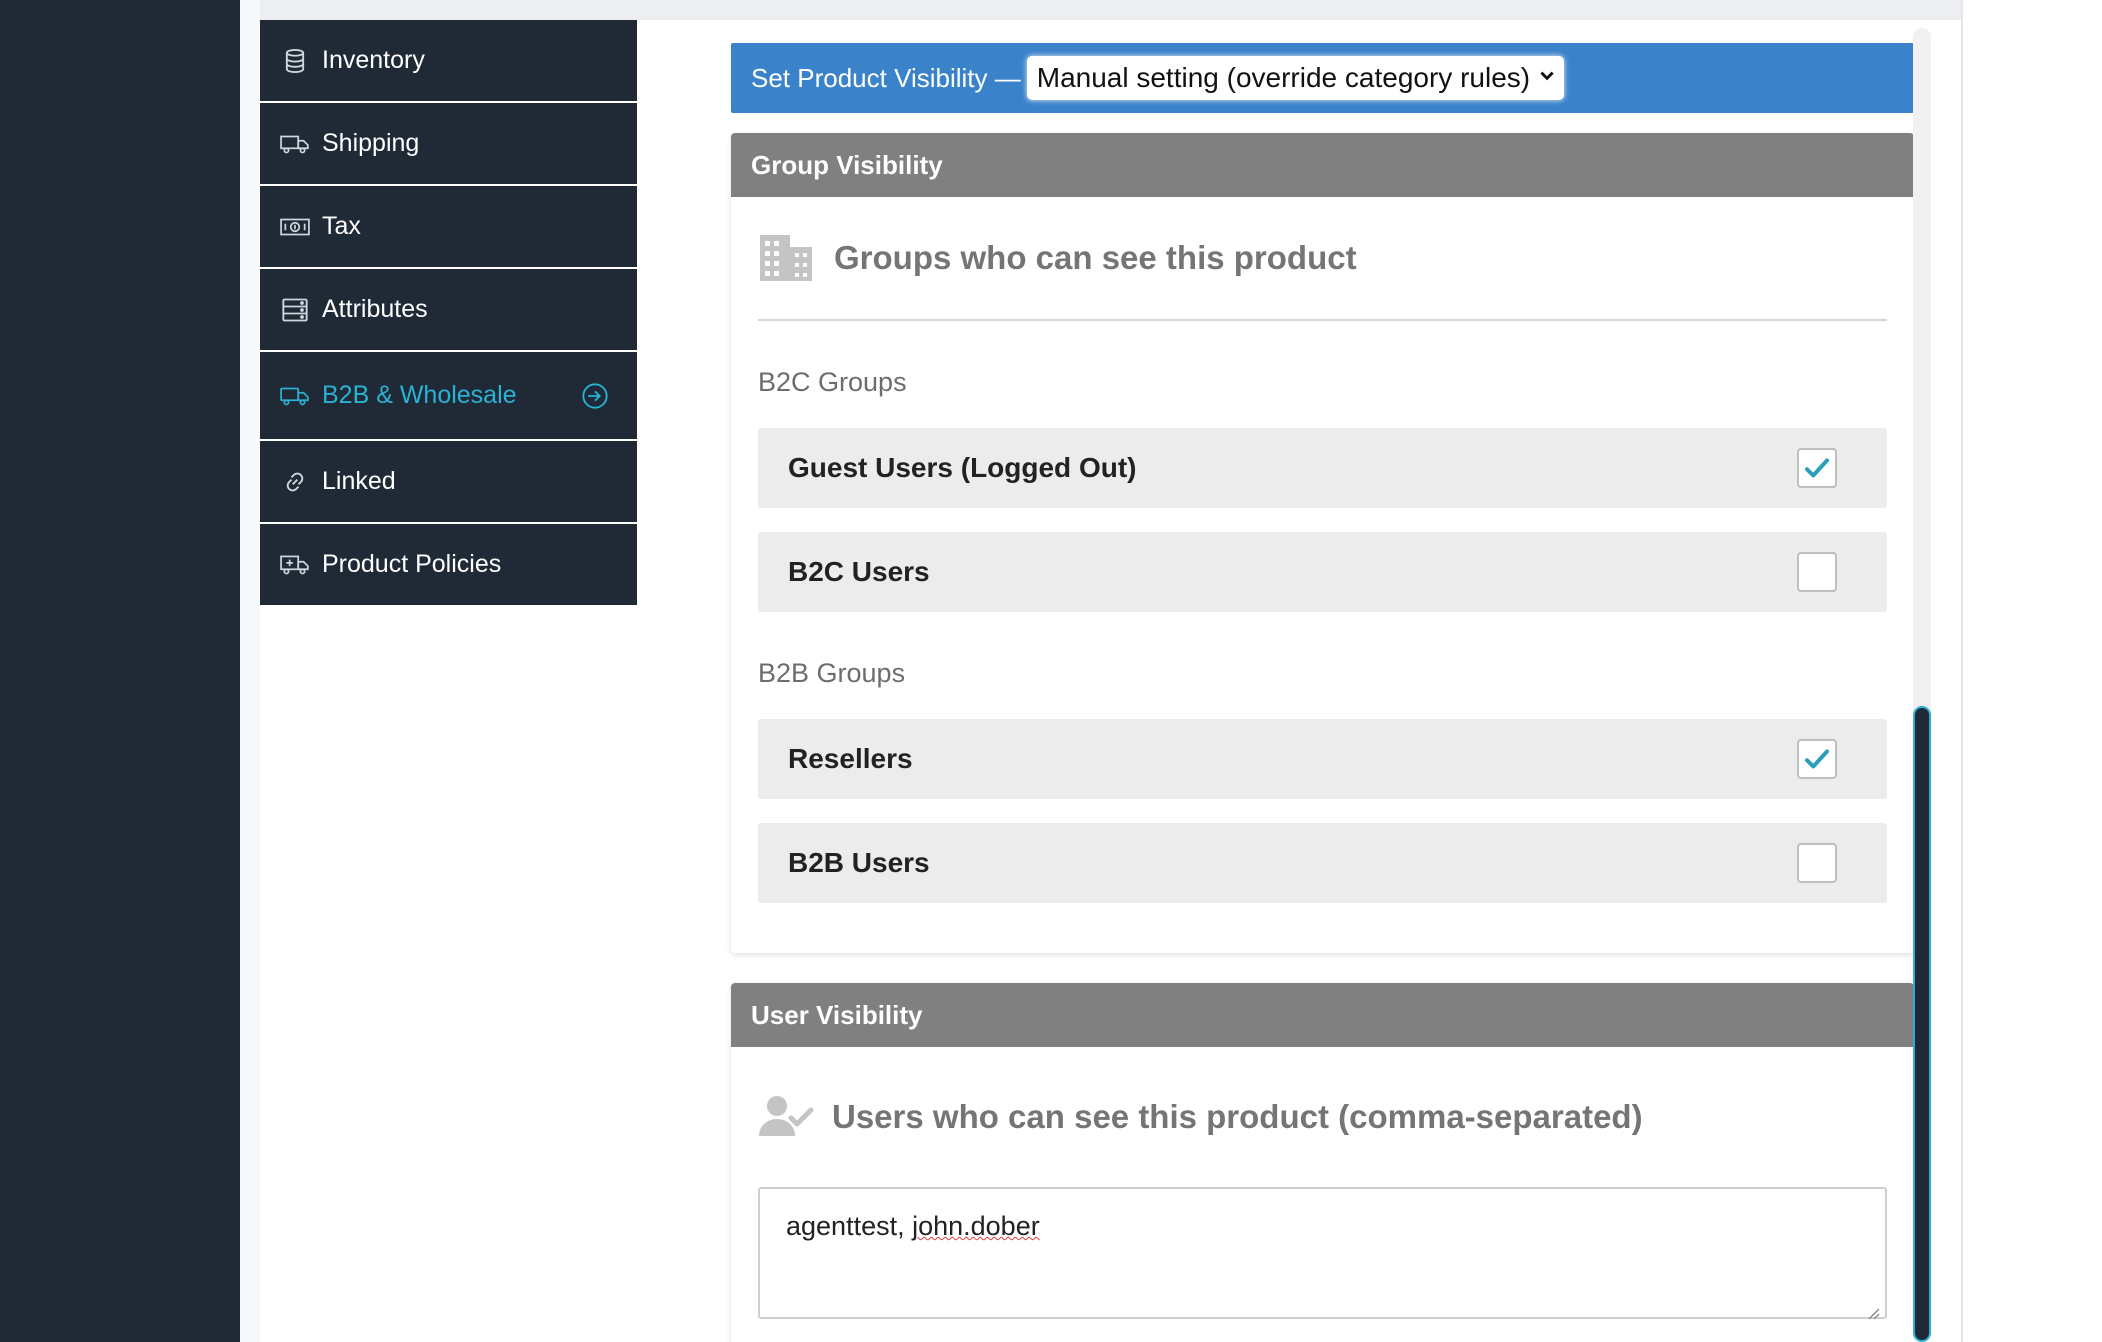  I want to click on visibility-selected-option: Manual setting (override category rules), so click(1283, 77).